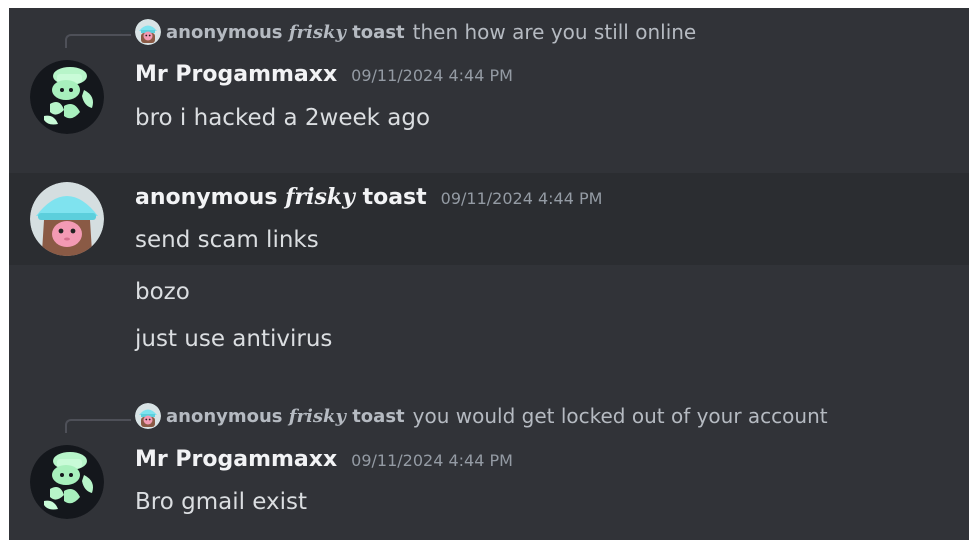  What do you see at coordinates (234, 339) in the screenshot?
I see `message-text: just use antivirus` at bounding box center [234, 339].